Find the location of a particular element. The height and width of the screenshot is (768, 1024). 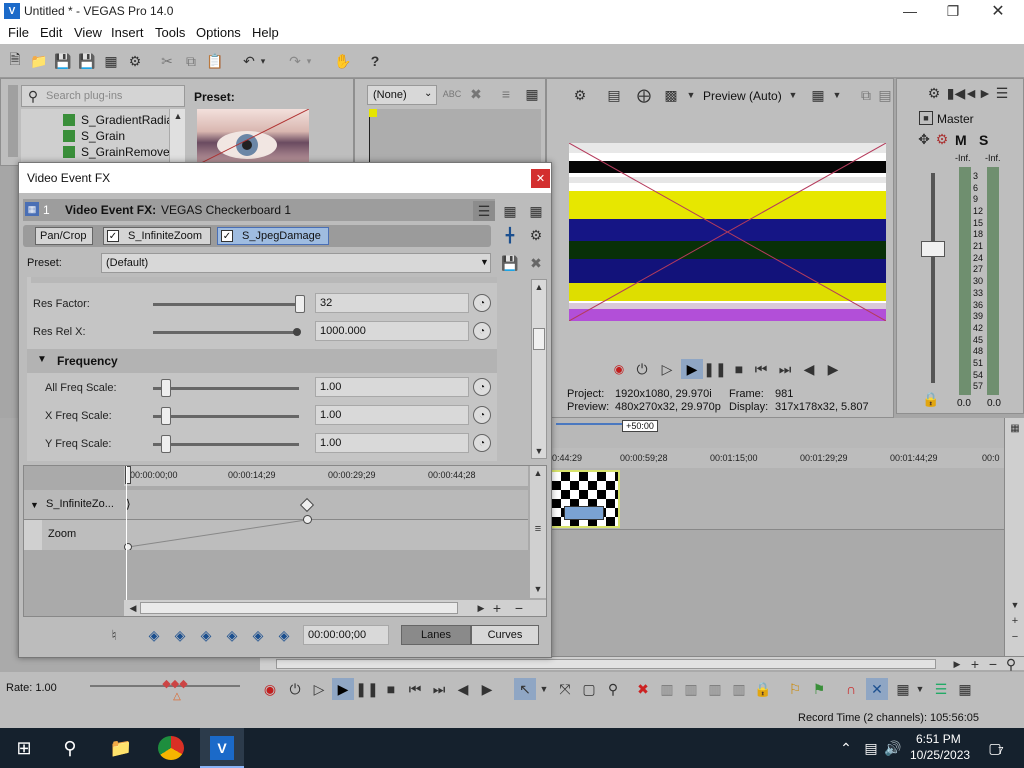

copy-snapshot-icon: ⧉ is located at coordinates (866, 95).